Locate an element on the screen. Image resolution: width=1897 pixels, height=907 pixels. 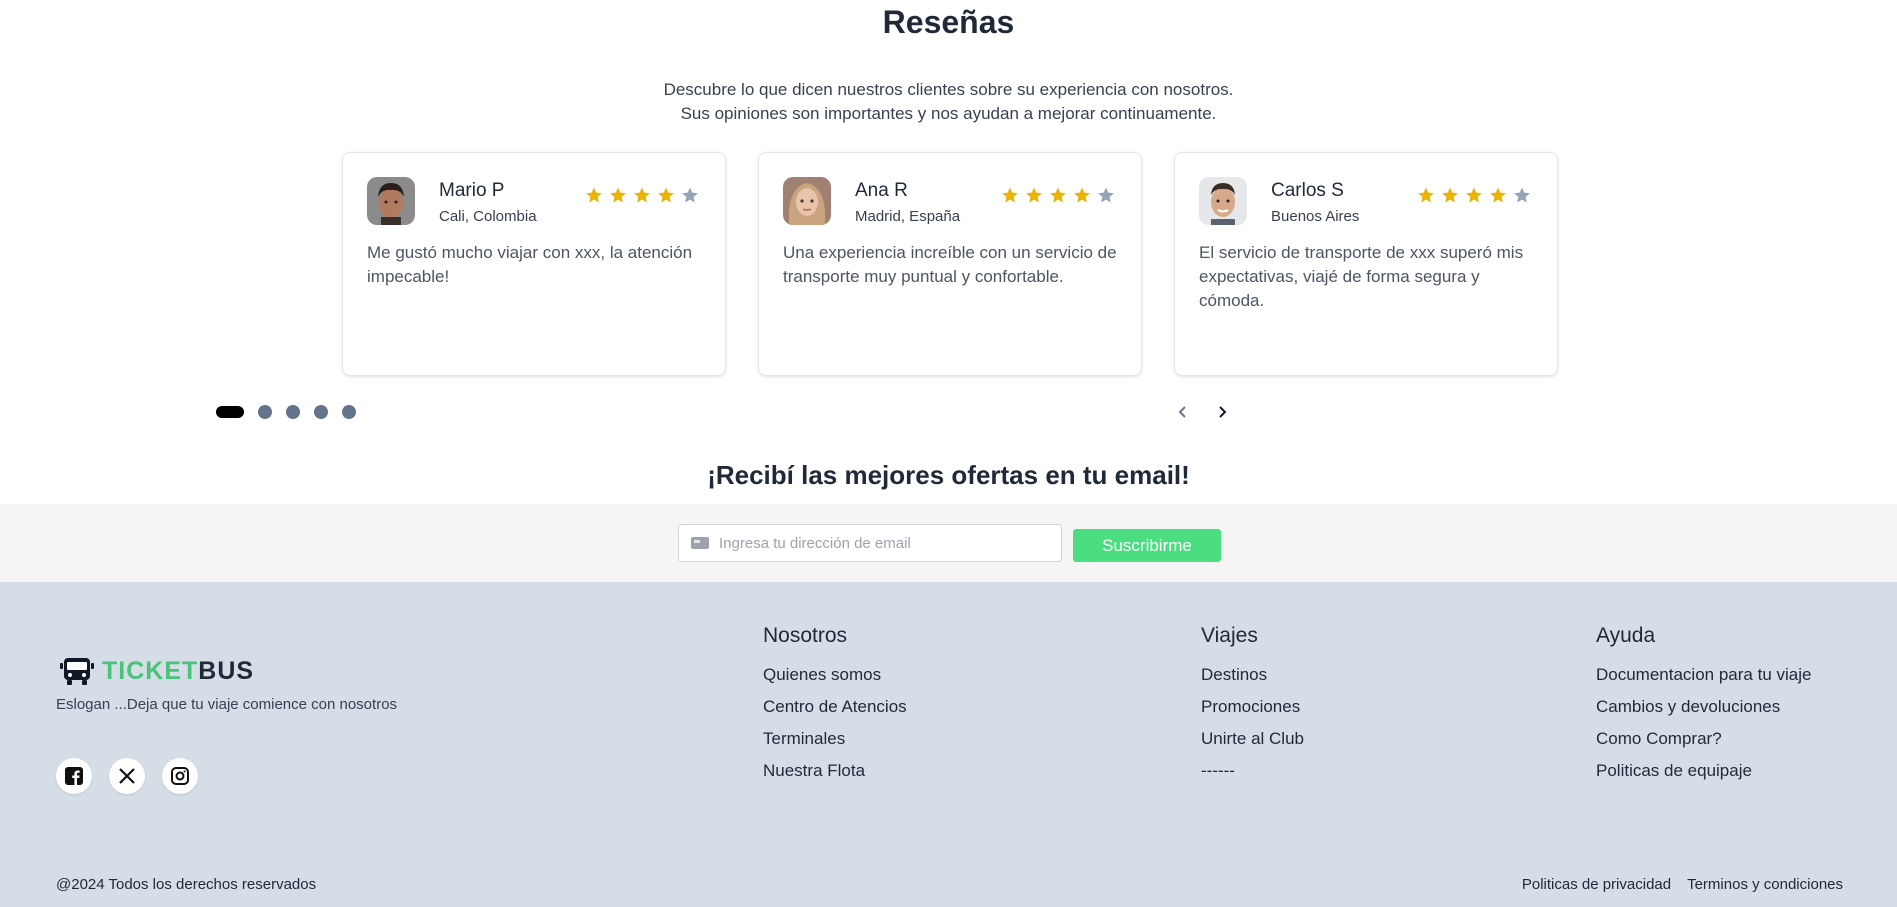
footer-link: Centro de Atencios is located at coordinates (835, 712).